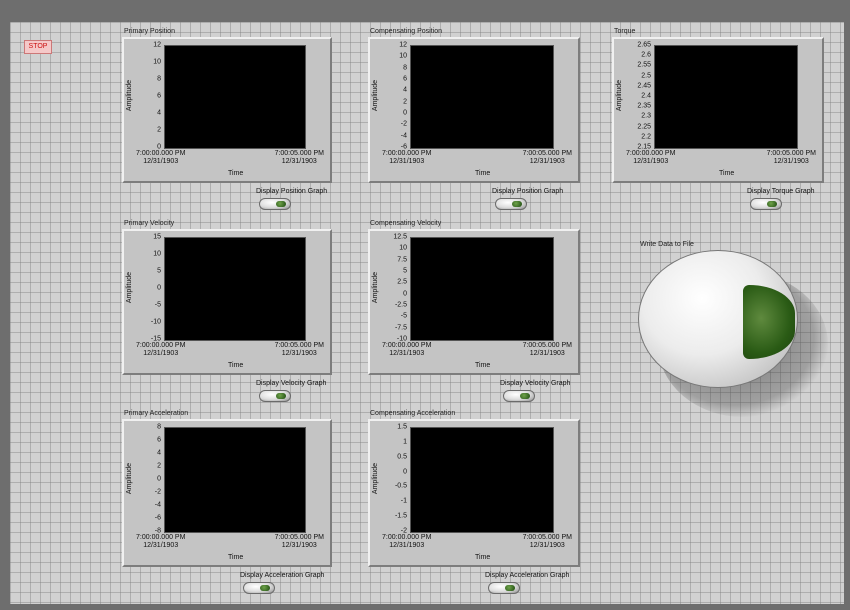  What do you see at coordinates (781, 191) in the screenshot?
I see `display-graph-toggle-label: Display Torque Graph` at bounding box center [781, 191].